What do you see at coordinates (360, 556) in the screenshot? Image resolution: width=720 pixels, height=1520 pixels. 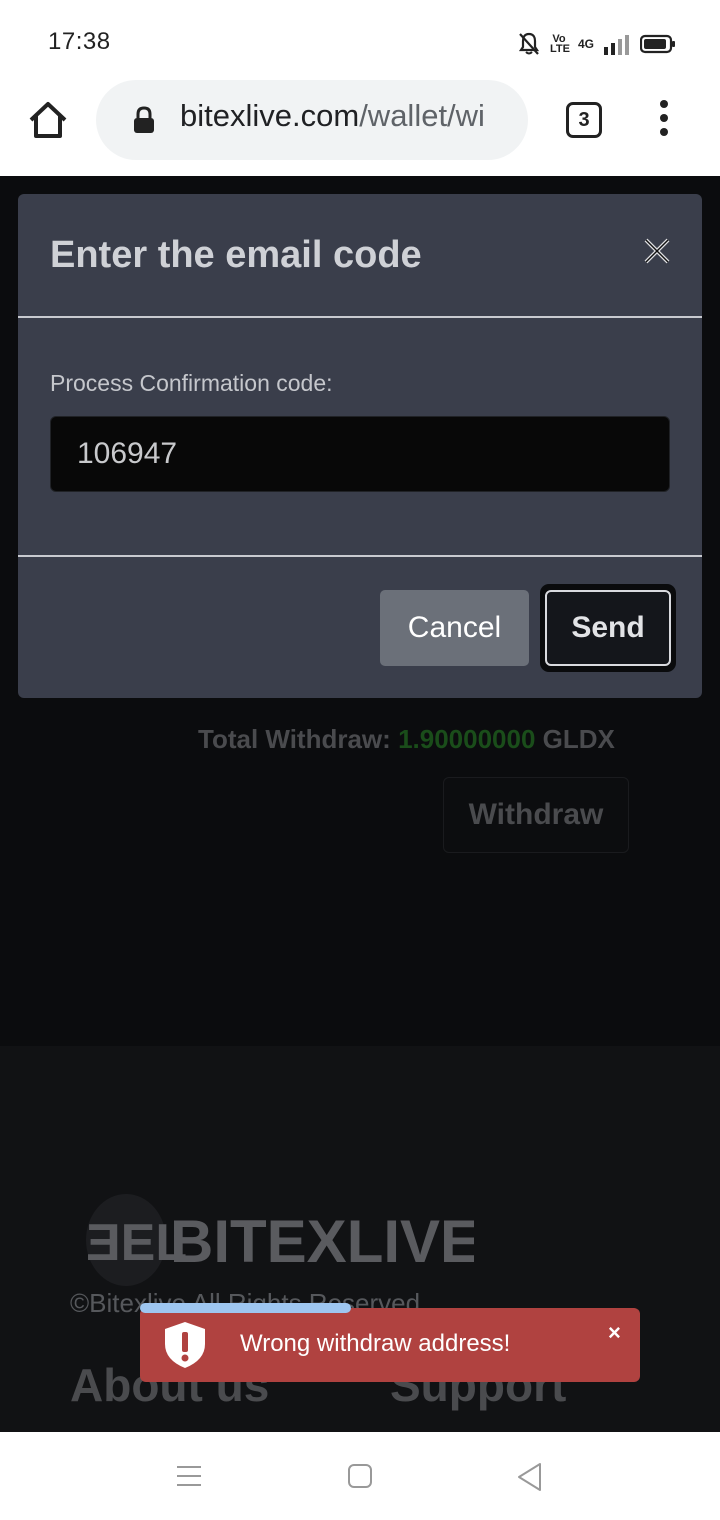 I see `modal-divider` at bounding box center [360, 556].